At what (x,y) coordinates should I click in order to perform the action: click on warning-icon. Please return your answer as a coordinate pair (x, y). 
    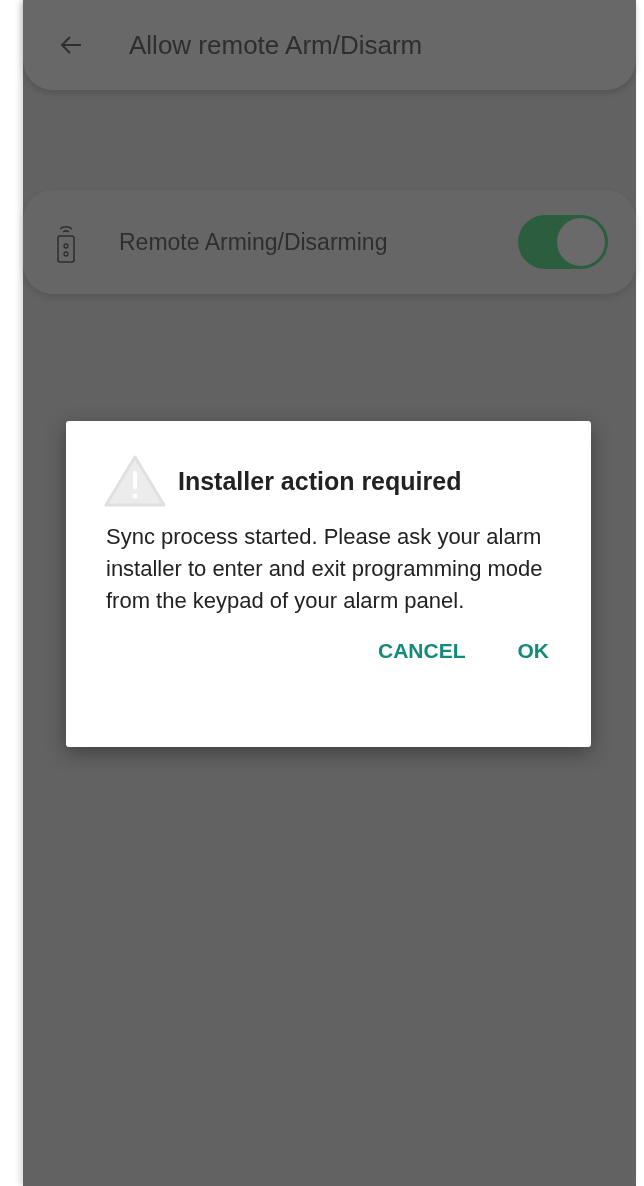
    Looking at the image, I should click on (135, 481).